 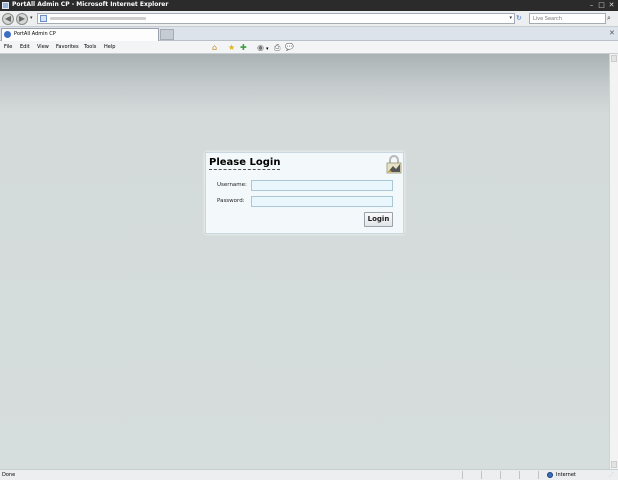 I want to click on address-dropdown-icon: ▾, so click(x=510, y=18).